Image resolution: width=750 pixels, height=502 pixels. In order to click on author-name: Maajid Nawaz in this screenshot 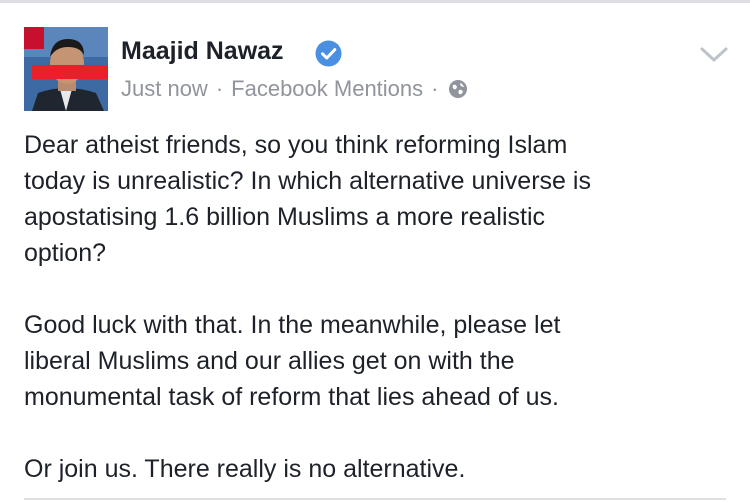, I will do `click(202, 51)`.